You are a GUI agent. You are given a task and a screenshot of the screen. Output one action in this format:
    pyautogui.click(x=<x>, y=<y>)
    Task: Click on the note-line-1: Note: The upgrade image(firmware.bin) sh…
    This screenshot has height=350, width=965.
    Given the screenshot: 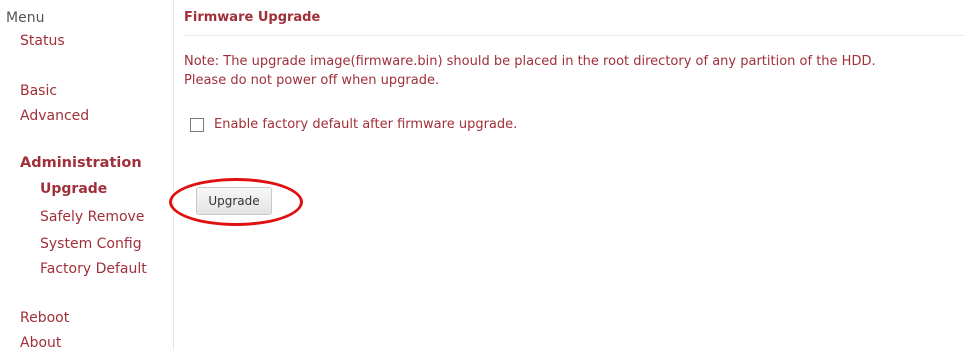 What is the action you would take?
    pyautogui.click(x=530, y=61)
    